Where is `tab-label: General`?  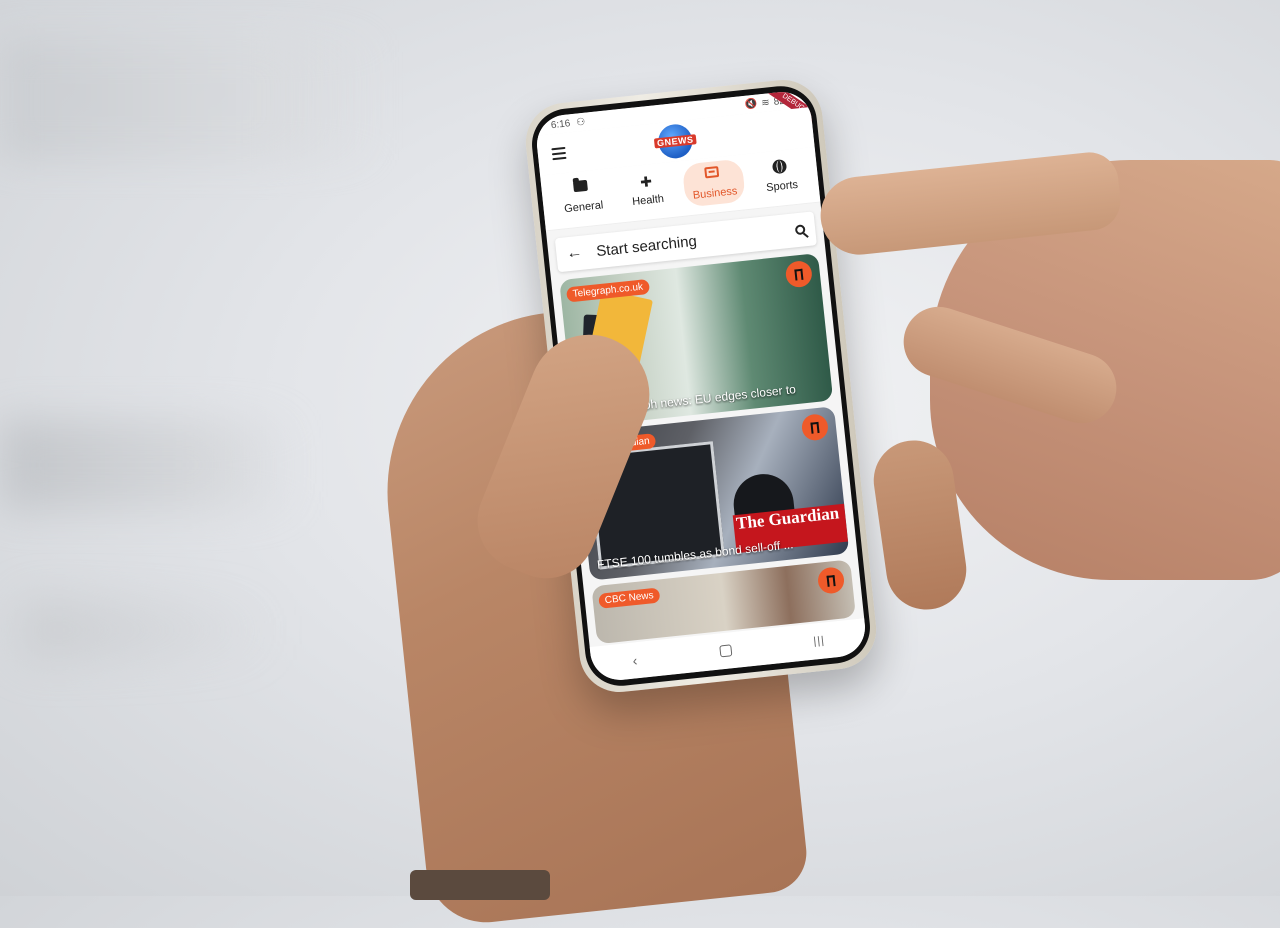
tab-label: General is located at coordinates (583, 207).